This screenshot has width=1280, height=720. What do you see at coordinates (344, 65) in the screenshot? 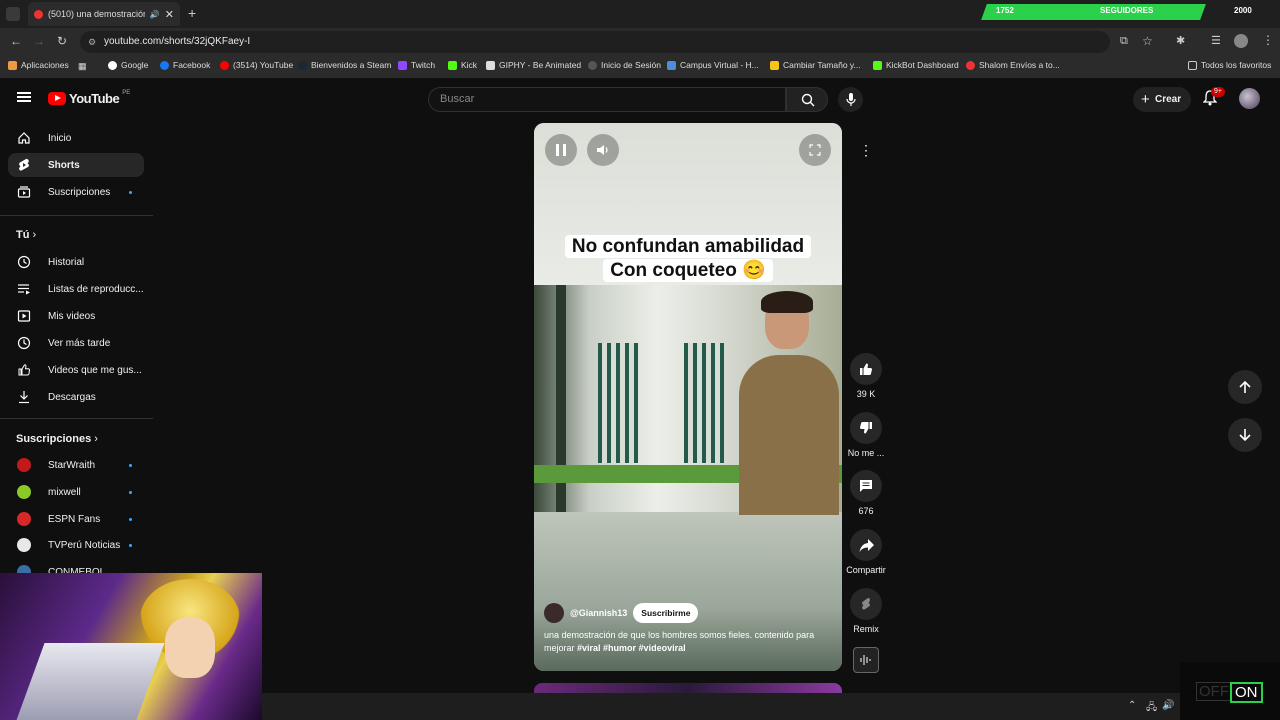
I see `bookmark-item: Bienvenidos a Steam` at bounding box center [344, 65].